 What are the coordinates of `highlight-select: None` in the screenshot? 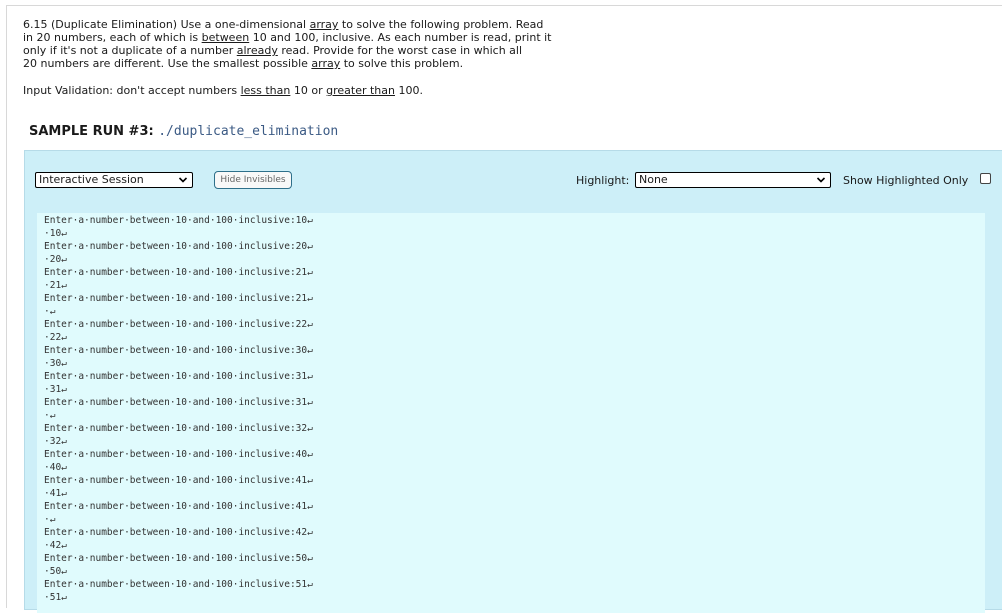 It's located at (733, 180).